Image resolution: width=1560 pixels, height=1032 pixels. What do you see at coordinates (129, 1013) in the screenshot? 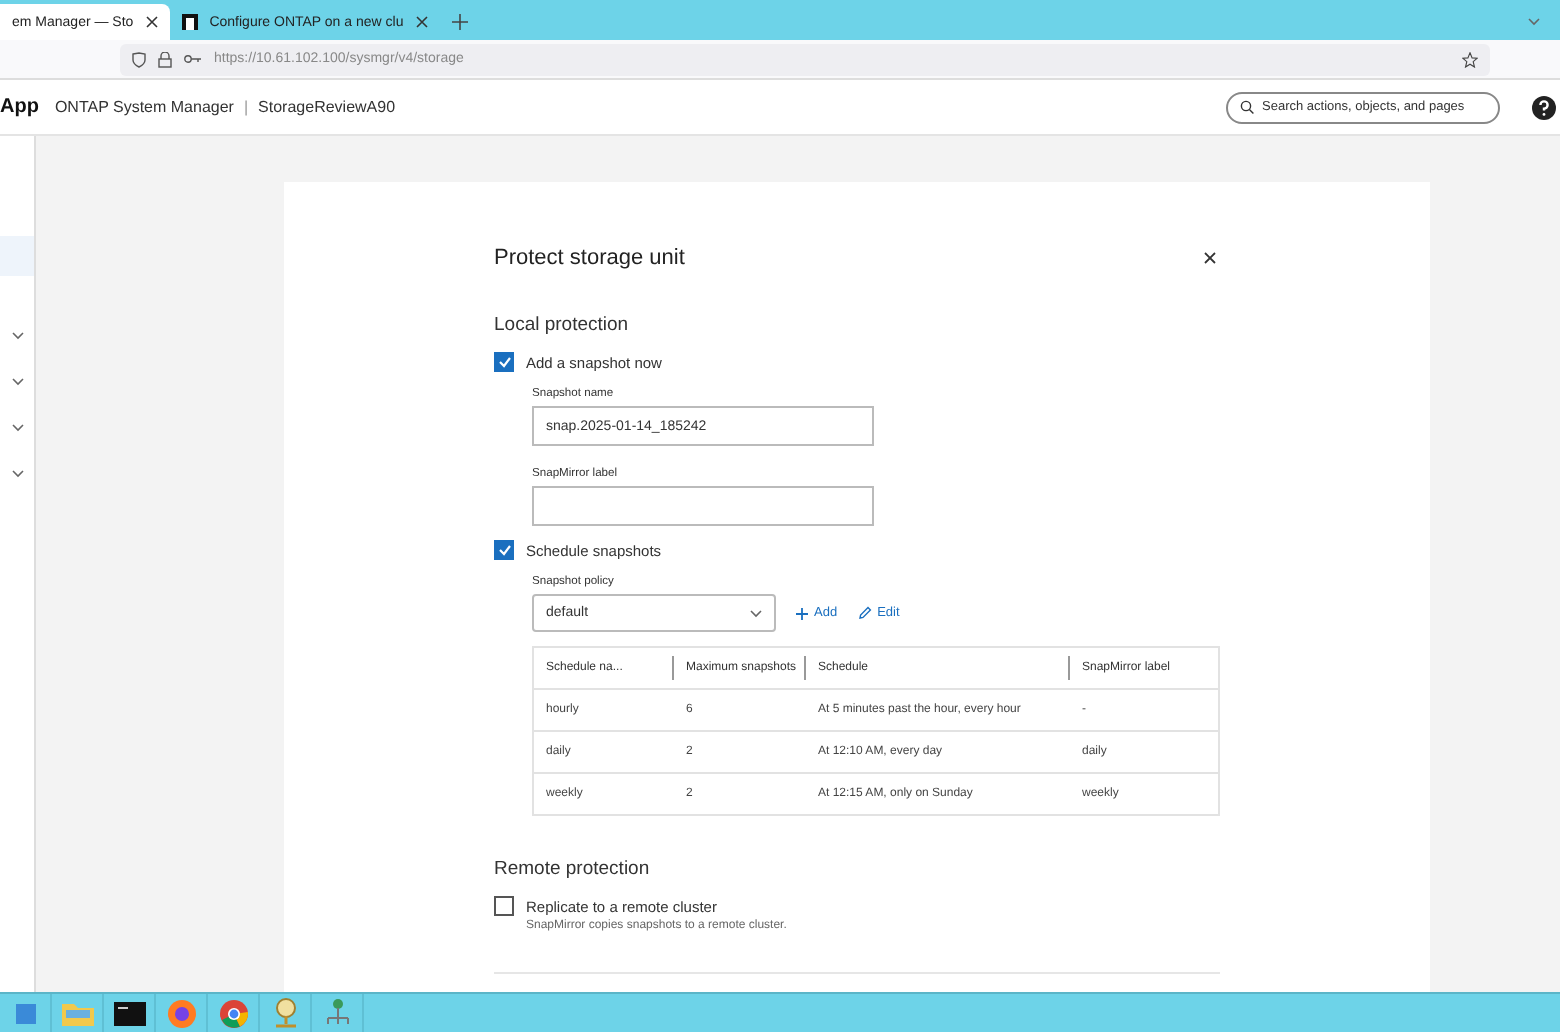
I see `terminal-icon` at bounding box center [129, 1013].